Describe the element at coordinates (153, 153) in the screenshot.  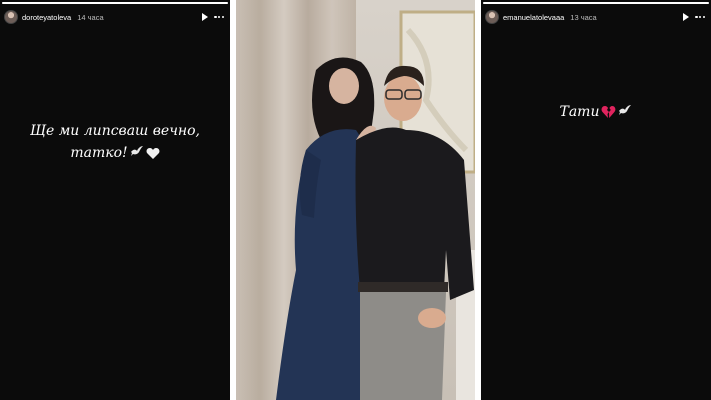
I see `white-heart-icon` at that location.